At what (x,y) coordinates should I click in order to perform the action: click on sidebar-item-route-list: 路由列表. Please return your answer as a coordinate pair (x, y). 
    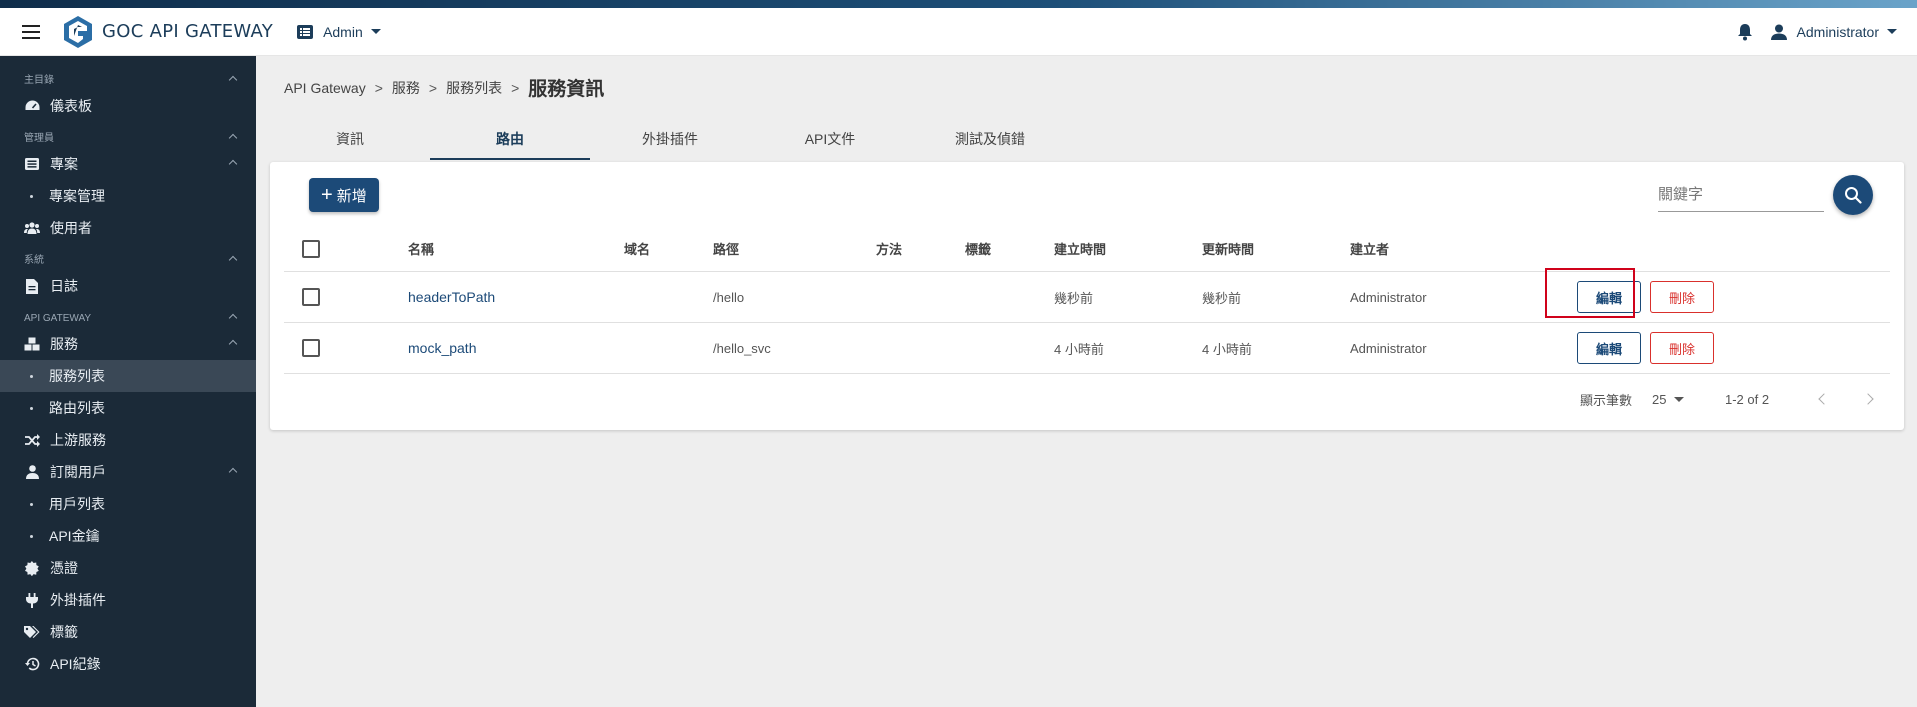
    Looking at the image, I should click on (128, 408).